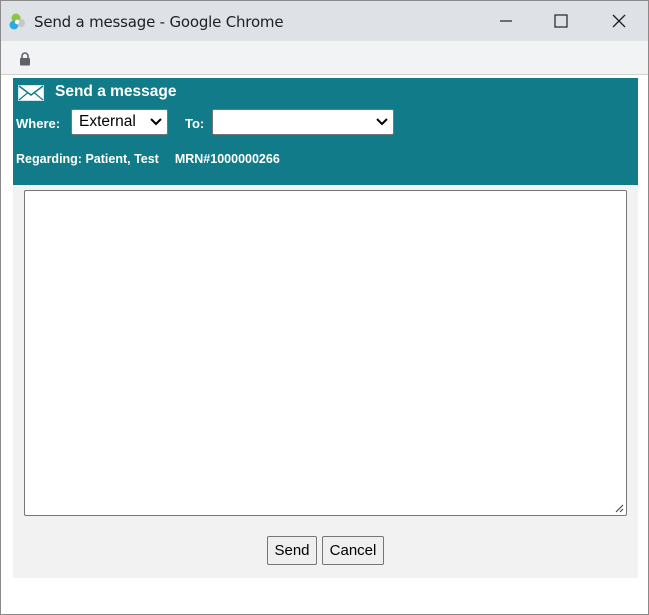  What do you see at coordinates (159, 22) in the screenshot?
I see `window-title: Send a message - Google Chrome` at bounding box center [159, 22].